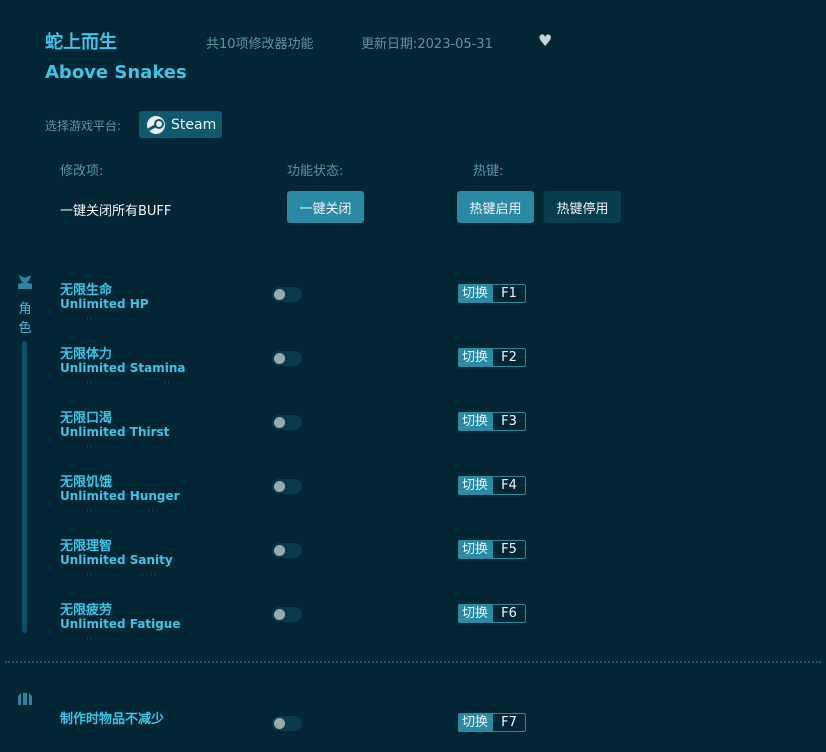  I want to click on steam-icon, so click(156, 124).